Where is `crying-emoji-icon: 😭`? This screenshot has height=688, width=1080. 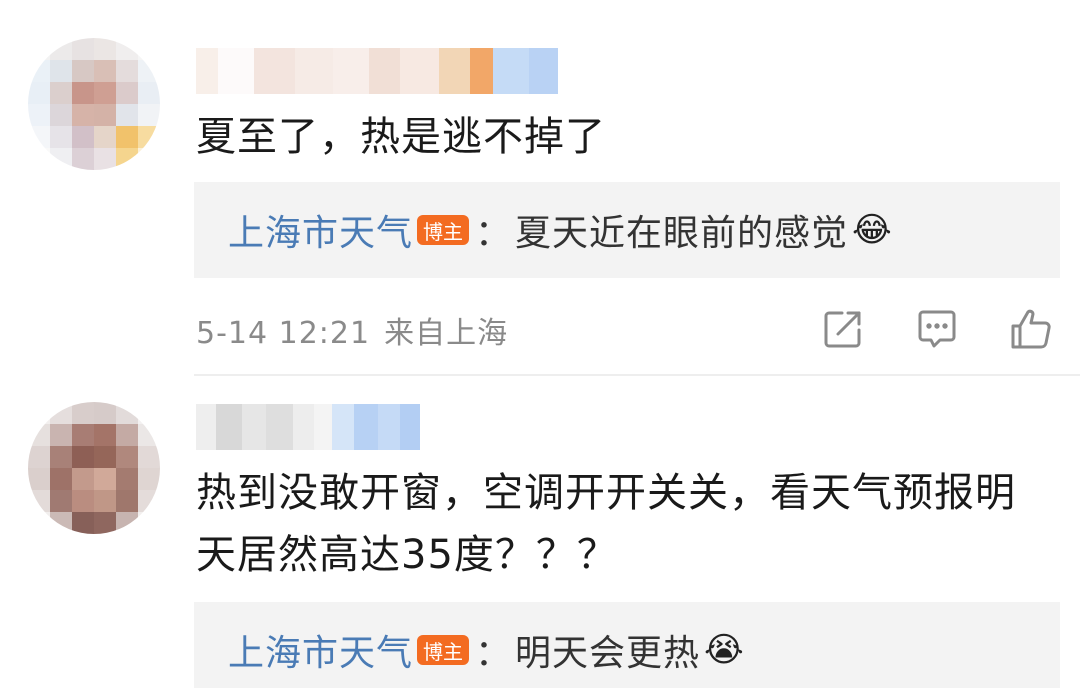
crying-emoji-icon: 😭 is located at coordinates (724, 650).